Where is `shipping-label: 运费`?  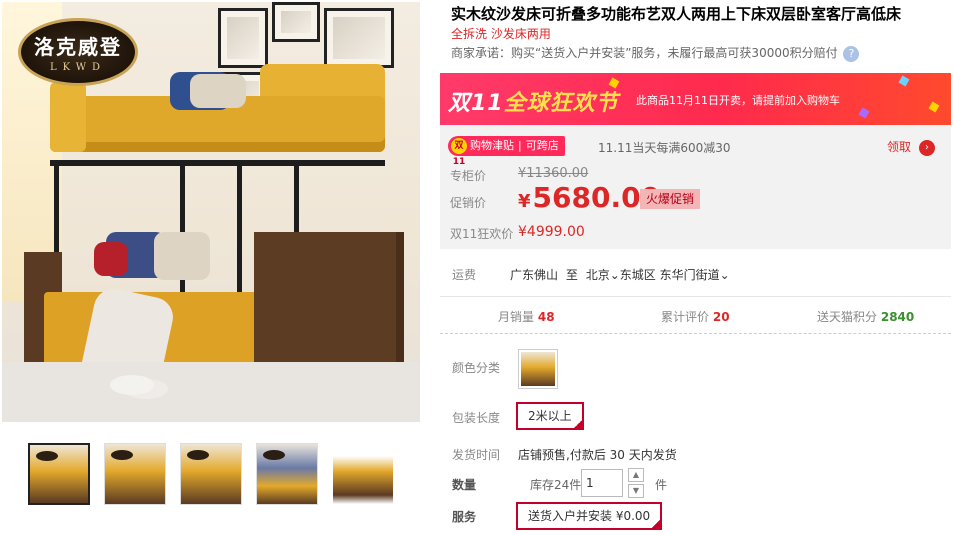 shipping-label: 运费 is located at coordinates (464, 275).